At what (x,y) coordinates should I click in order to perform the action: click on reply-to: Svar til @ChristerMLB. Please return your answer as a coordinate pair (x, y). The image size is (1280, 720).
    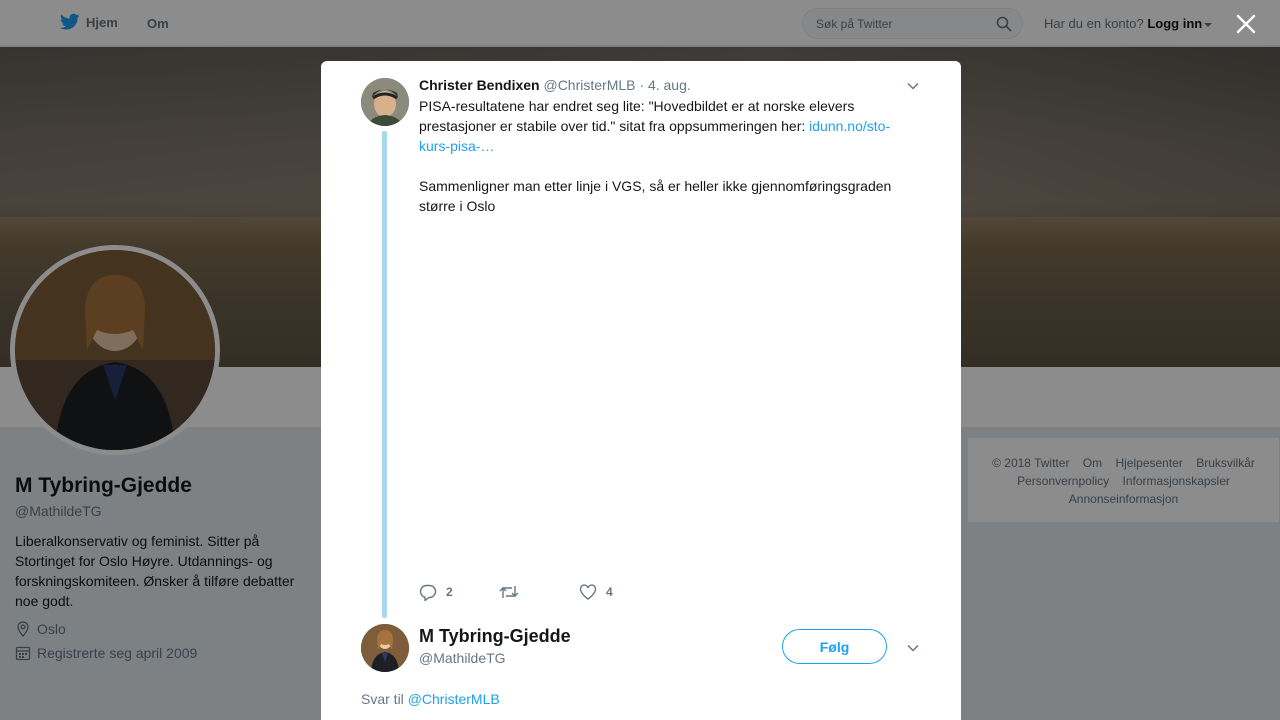
    Looking at the image, I should click on (430, 699).